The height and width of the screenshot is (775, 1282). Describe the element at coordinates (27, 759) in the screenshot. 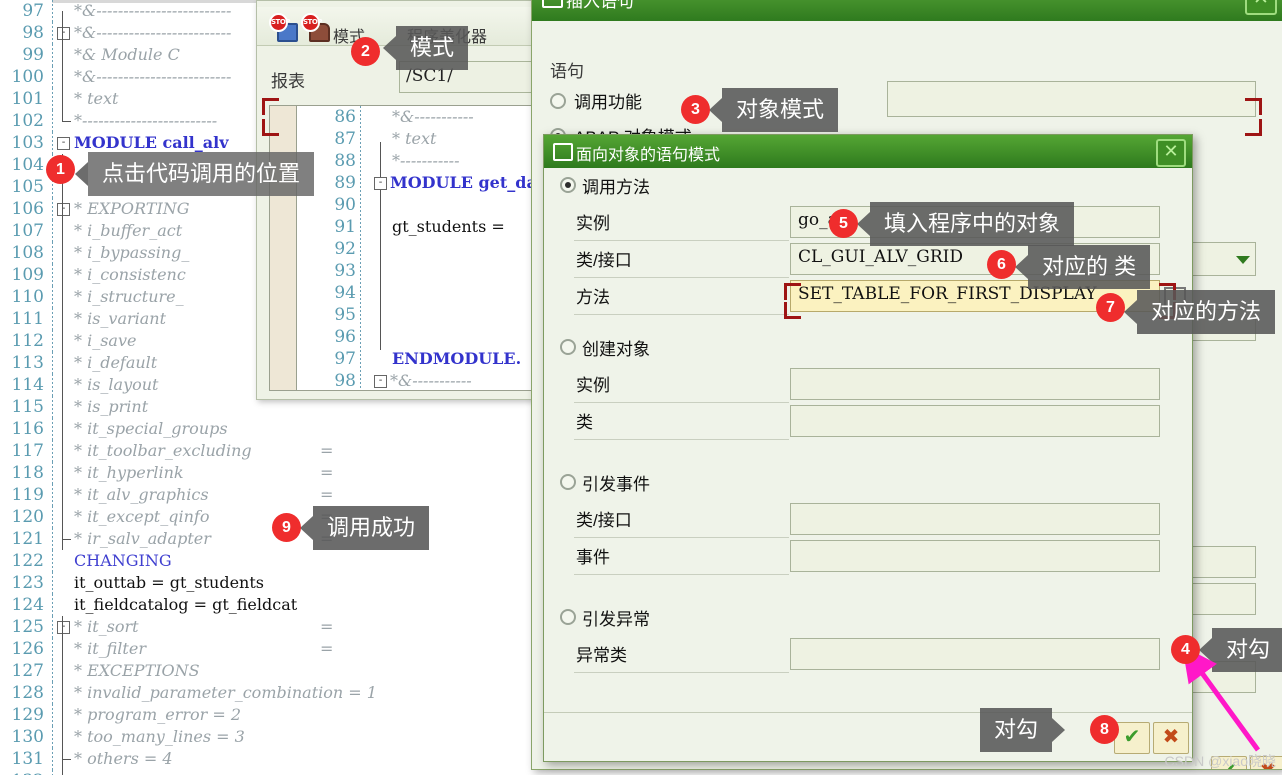

I see `line-number: 131` at that location.